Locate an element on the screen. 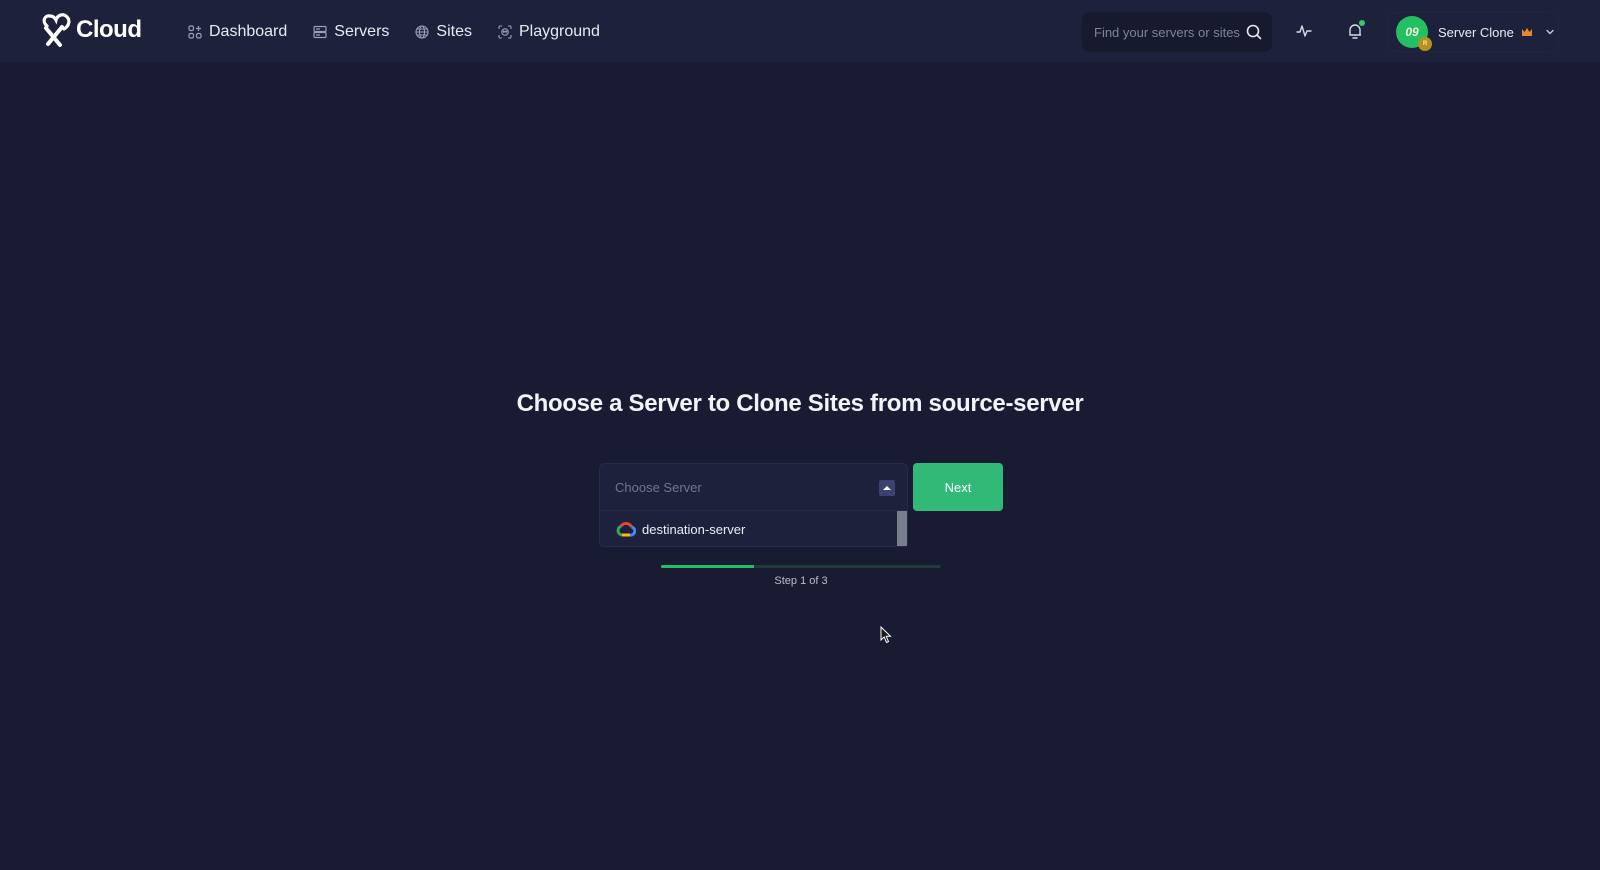 Image resolution: width=1600 pixels, height=870 pixels. dropdown-scrollbar is located at coordinates (902, 528).